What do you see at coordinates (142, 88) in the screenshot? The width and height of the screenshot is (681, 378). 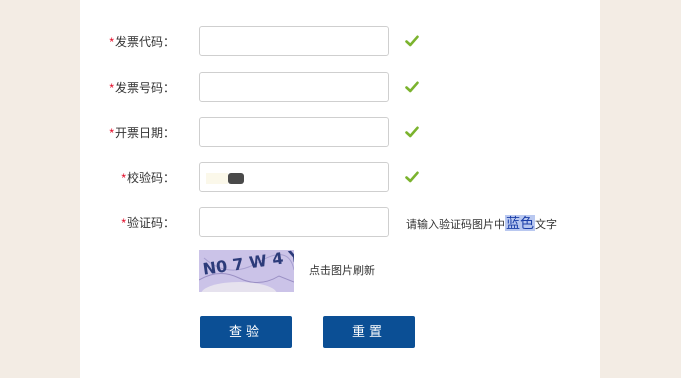 I see `invoice-number-label: *发票号码：` at bounding box center [142, 88].